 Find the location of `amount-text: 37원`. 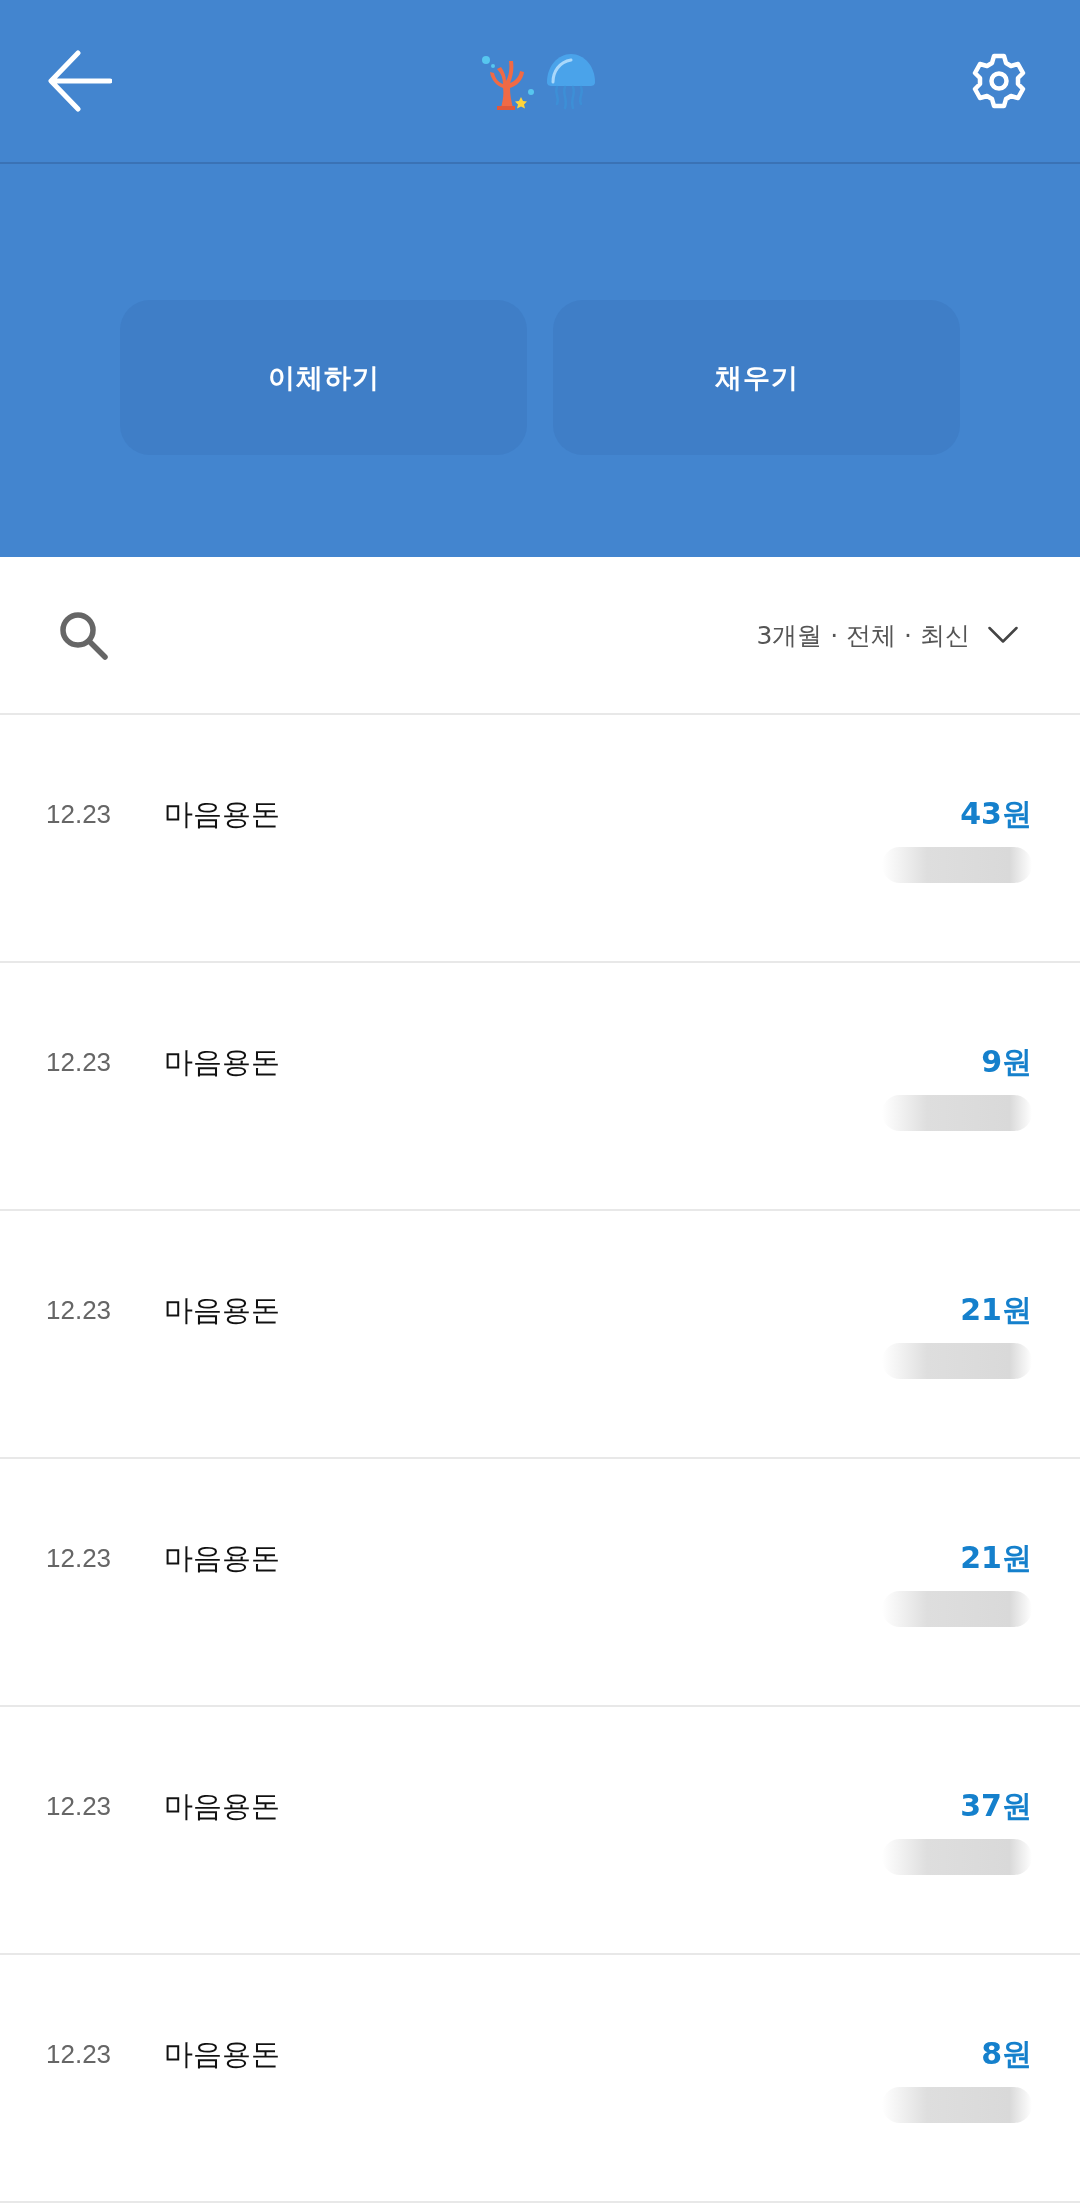

amount-text: 37원 is located at coordinates (996, 1806).